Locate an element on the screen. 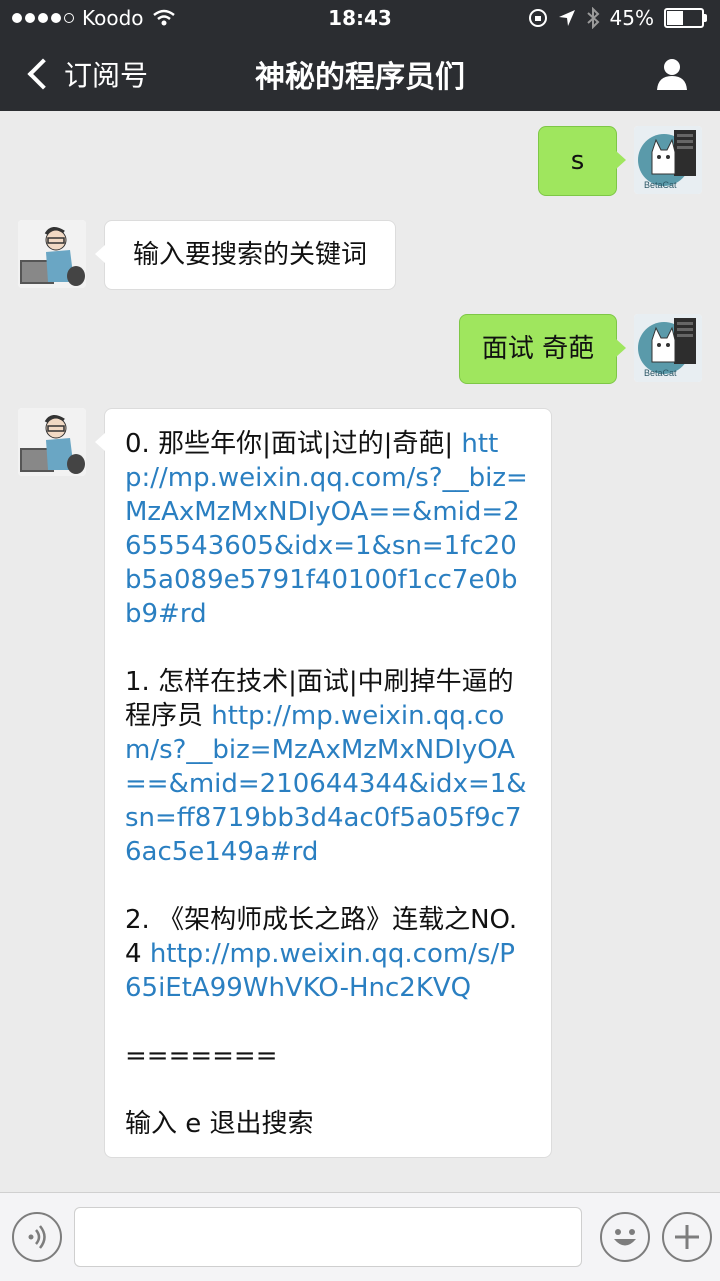  nav-bar: 订阅号 神秘的程序员们 is located at coordinates (360, 74).